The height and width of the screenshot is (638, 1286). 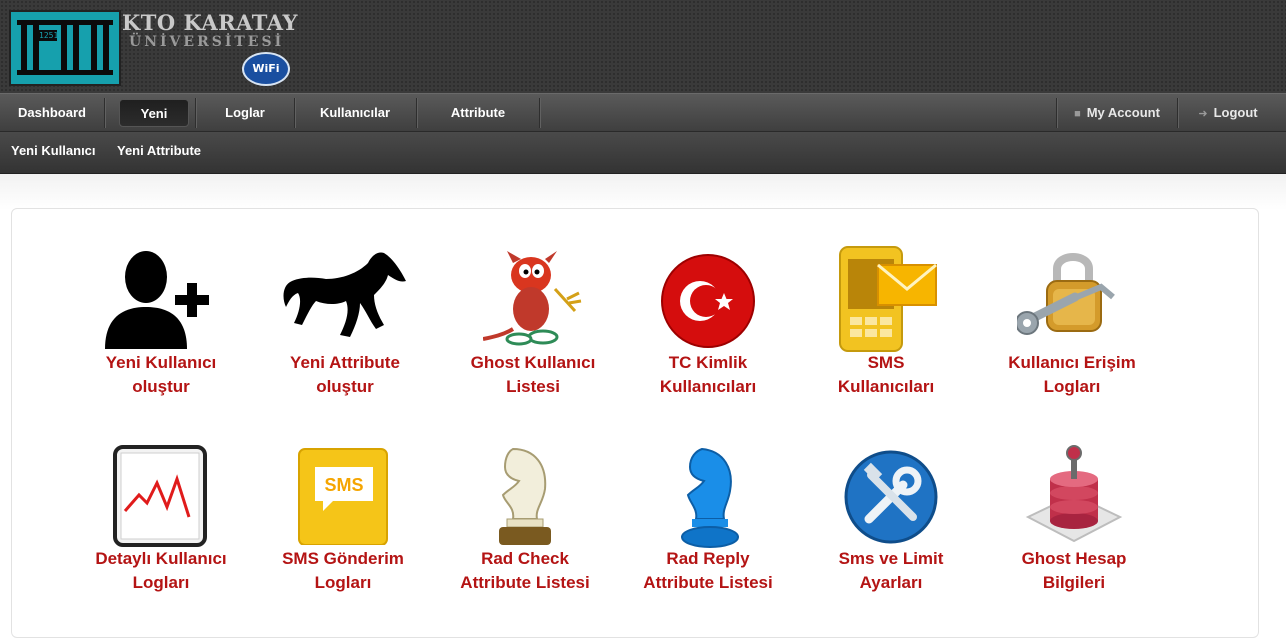 I want to click on tile-label-line1: Rad Reply, so click(x=708, y=558).